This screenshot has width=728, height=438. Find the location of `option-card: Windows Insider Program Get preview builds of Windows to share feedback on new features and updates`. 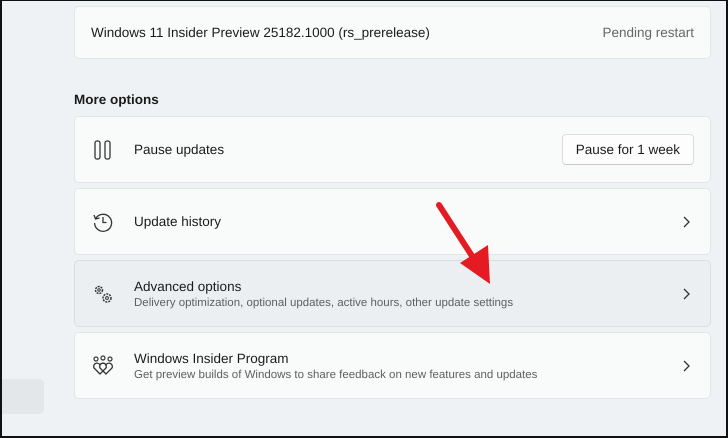

option-card: Windows Insider Program Get preview builds of Windows to share feedback on new features and updates is located at coordinates (392, 365).